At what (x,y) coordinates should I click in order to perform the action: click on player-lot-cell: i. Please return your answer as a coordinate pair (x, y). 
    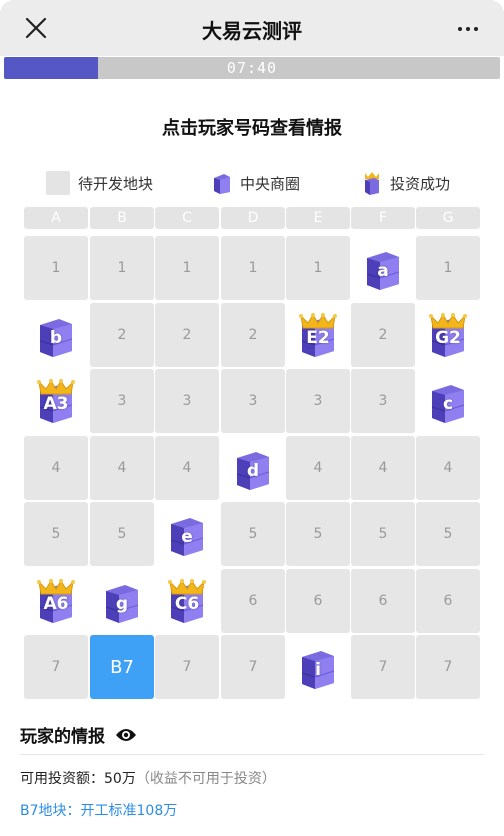
    Looking at the image, I should click on (318, 667).